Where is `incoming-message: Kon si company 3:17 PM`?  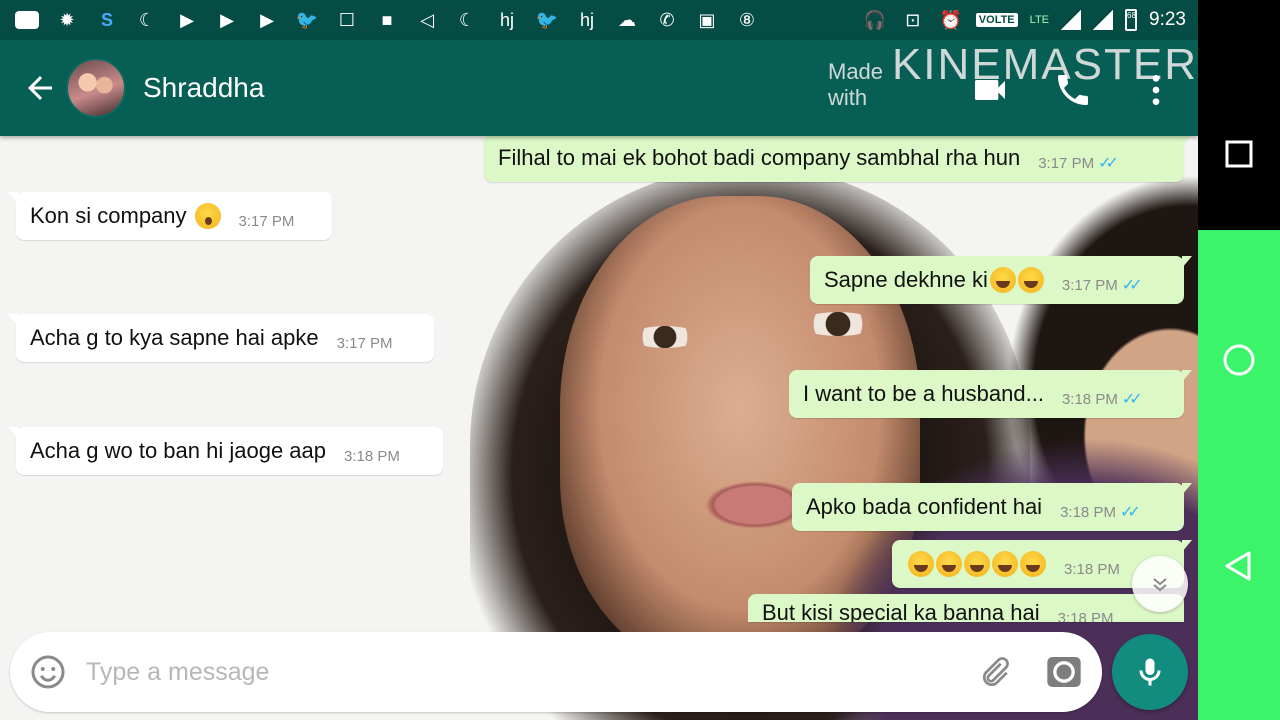
incoming-message: Kon si company 3:17 PM is located at coordinates (170, 216).